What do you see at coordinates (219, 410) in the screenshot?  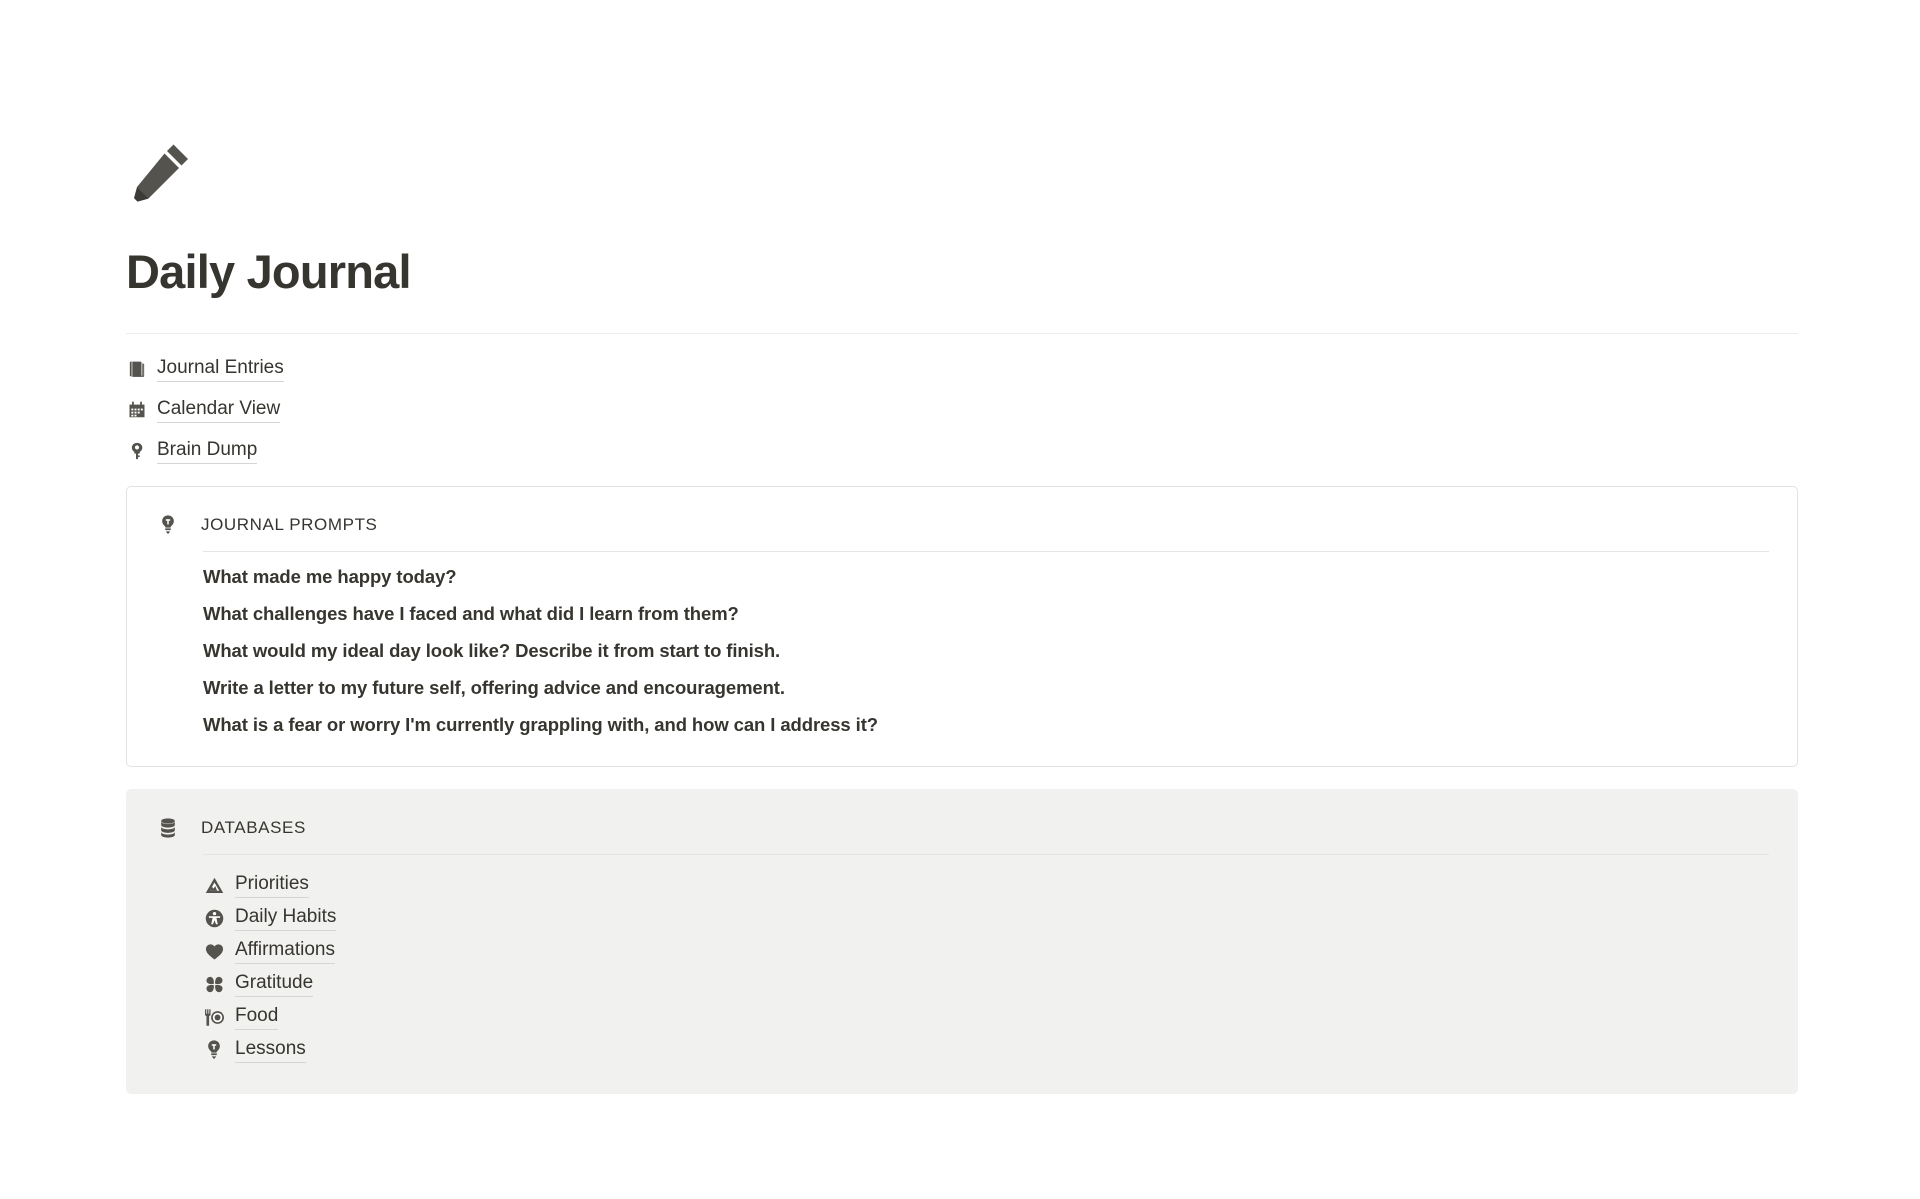 I see `nav-link-label: Calendar View` at bounding box center [219, 410].